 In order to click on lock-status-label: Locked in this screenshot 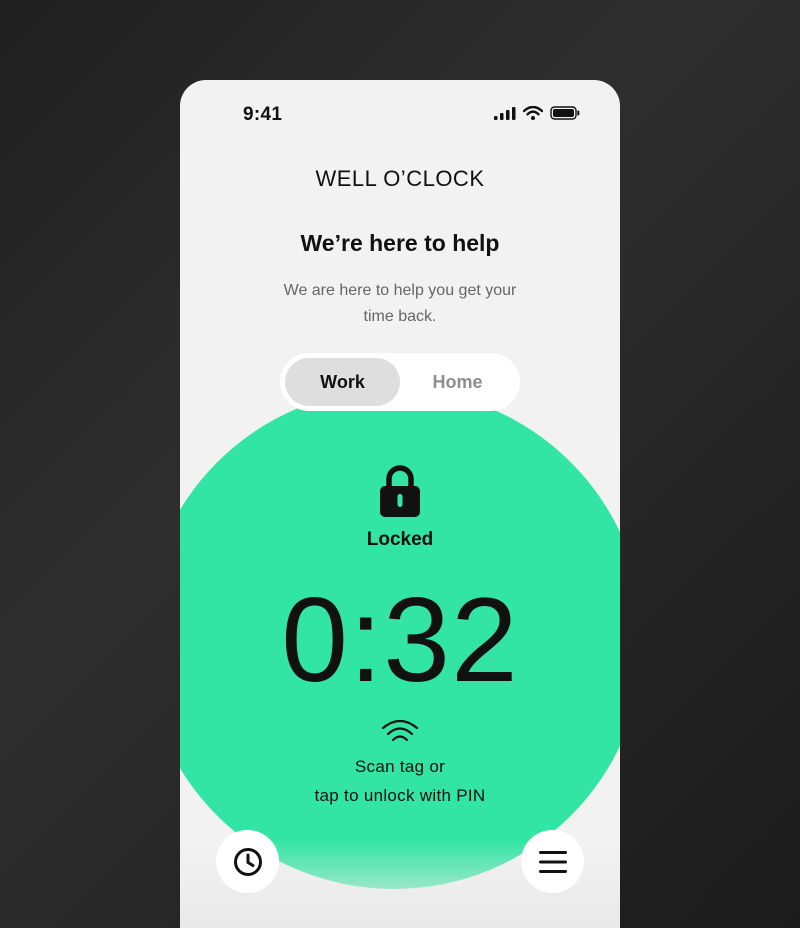, I will do `click(400, 539)`.